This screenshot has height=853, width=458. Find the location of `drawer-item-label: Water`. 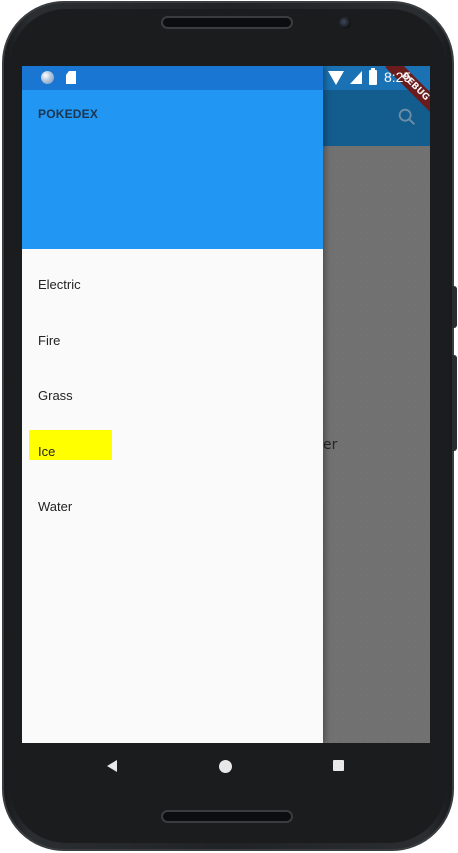

drawer-item-label: Water is located at coordinates (55, 506).